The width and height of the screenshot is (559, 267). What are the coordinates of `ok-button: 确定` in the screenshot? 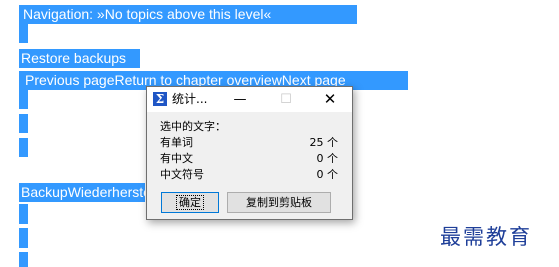 It's located at (190, 202).